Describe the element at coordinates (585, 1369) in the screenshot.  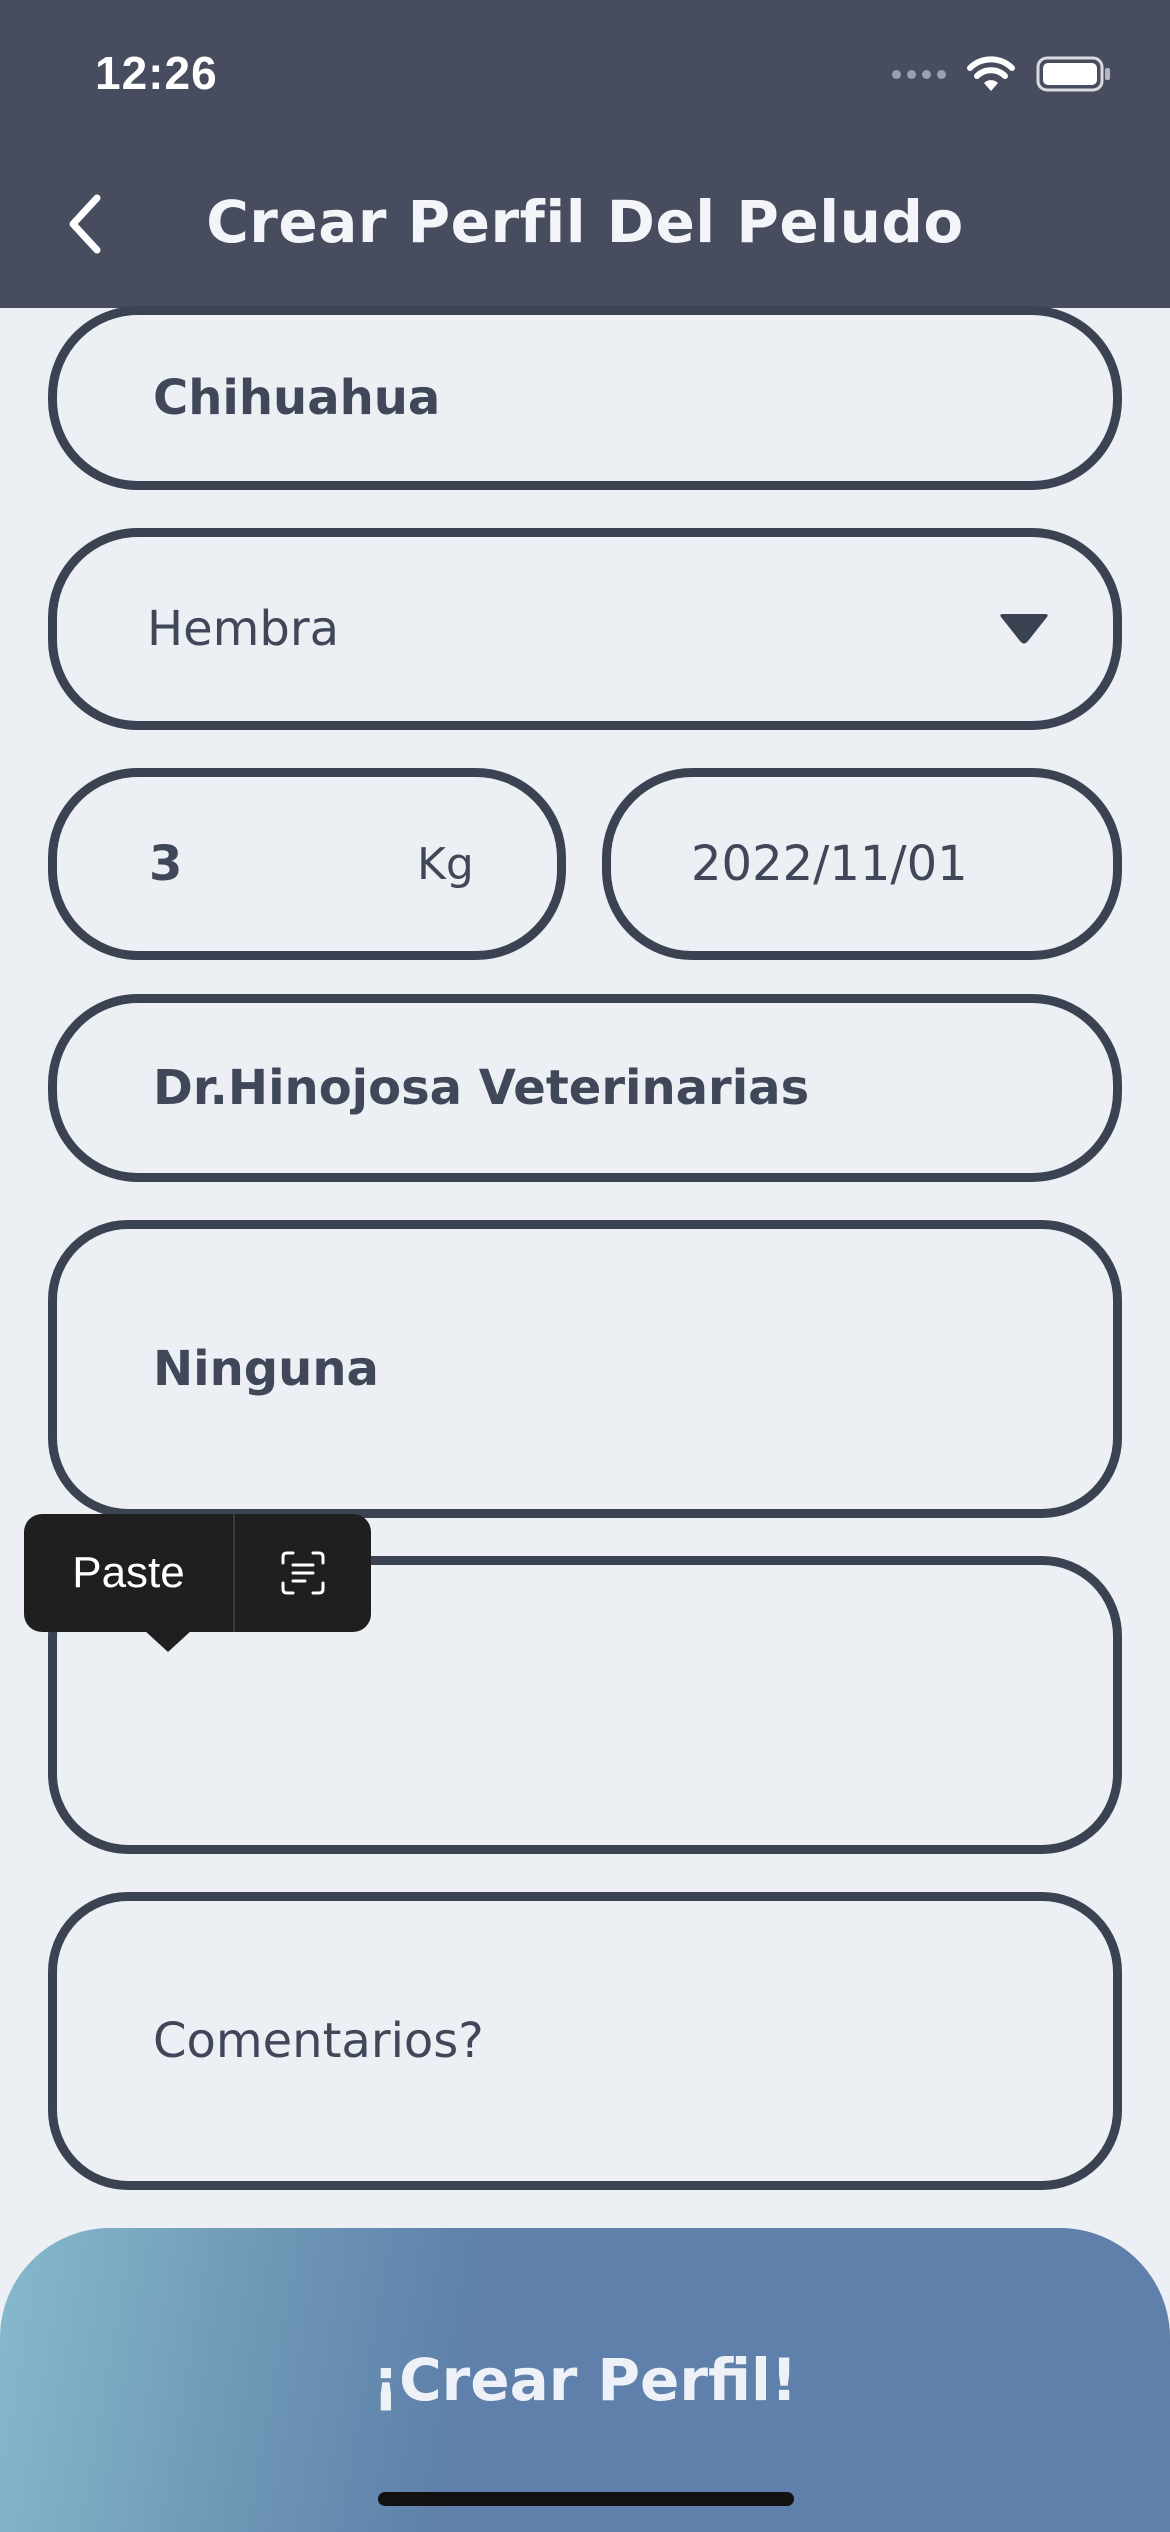
I see `allergies-field: Ninguna` at that location.